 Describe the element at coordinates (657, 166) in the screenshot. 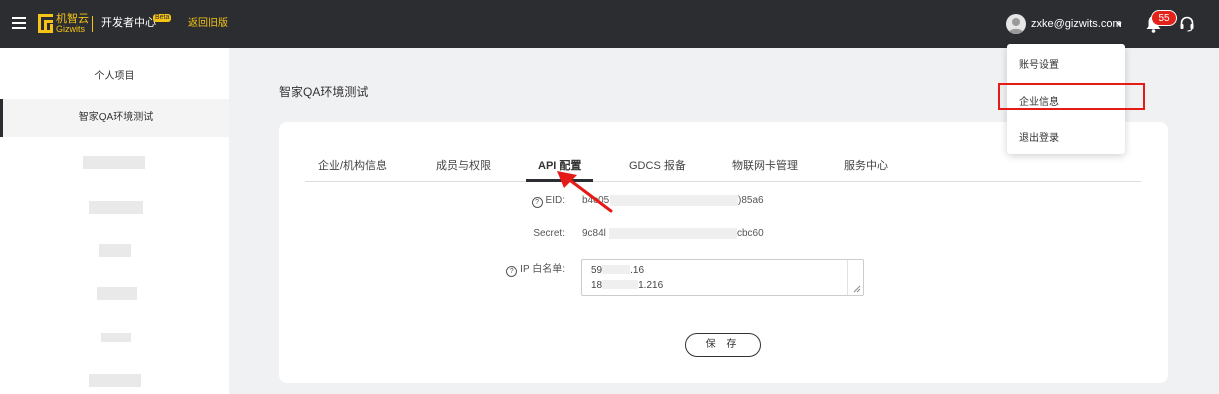

I see `tab-gdcs-report: GDCS 报备` at that location.